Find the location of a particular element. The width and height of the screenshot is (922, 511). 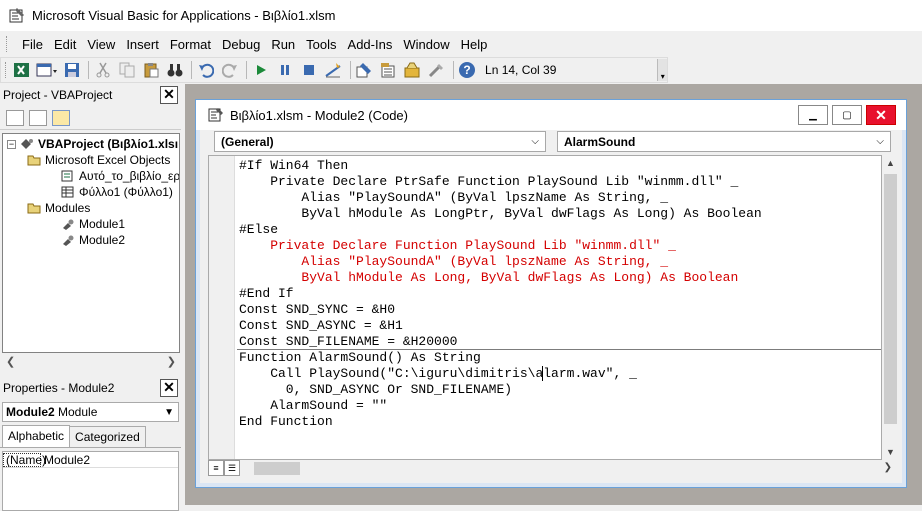

property-value: Module2 is located at coordinates (65, 460).